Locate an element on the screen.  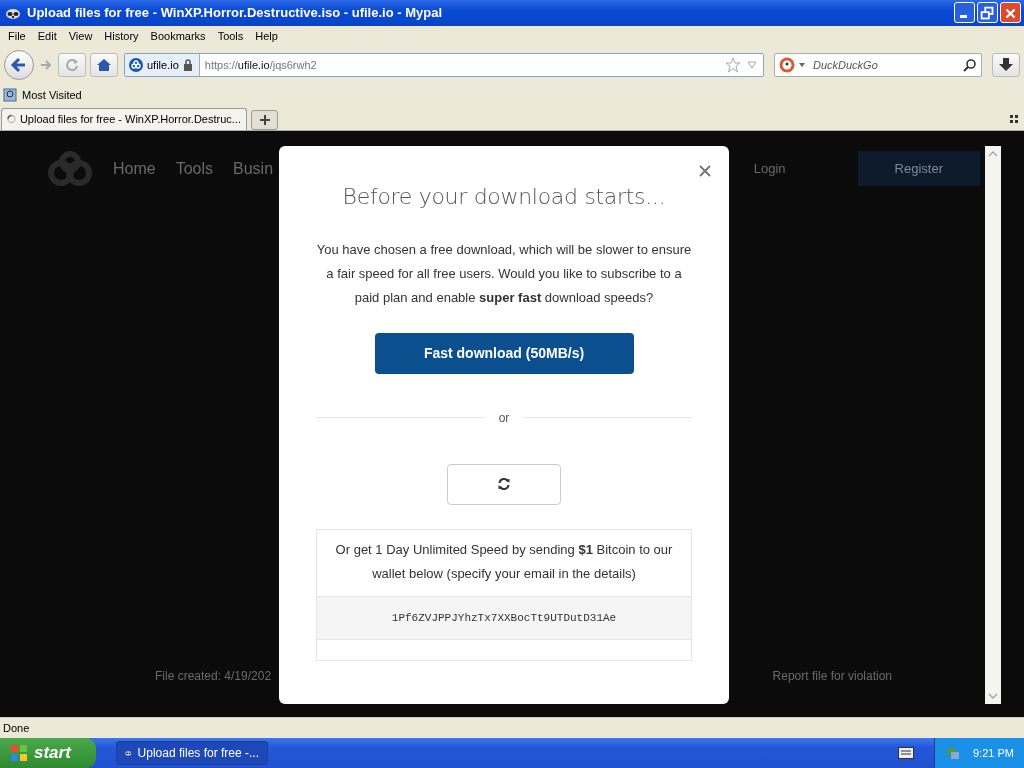
caret-icon is located at coordinates (802, 64).